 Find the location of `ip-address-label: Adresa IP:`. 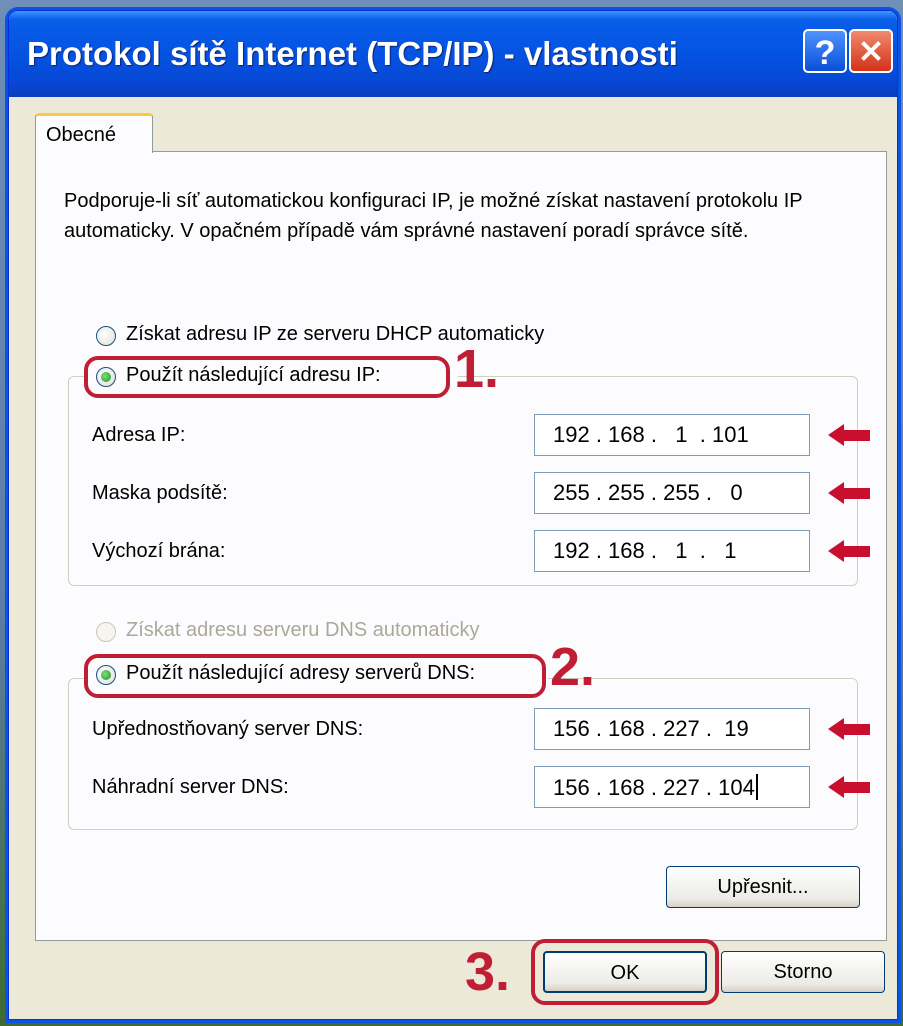

ip-address-label: Adresa IP: is located at coordinates (139, 435).